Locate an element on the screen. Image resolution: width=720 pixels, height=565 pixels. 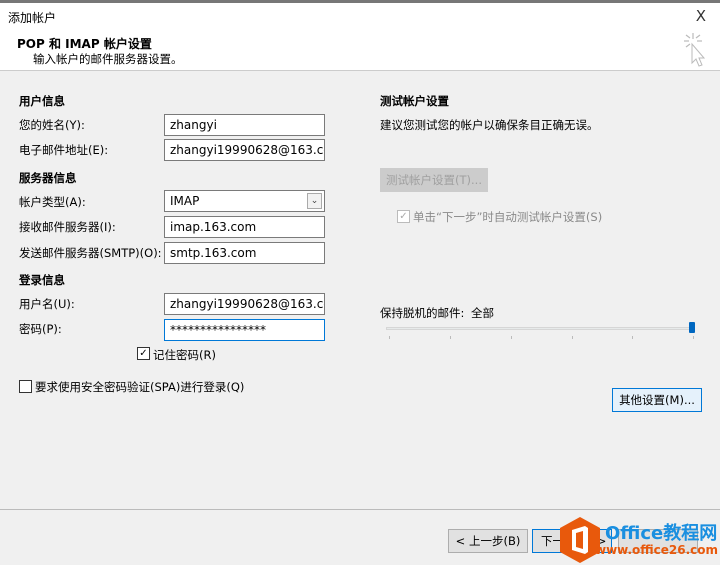
outgoing-server-input: smtp.163.com is located at coordinates (244, 253).